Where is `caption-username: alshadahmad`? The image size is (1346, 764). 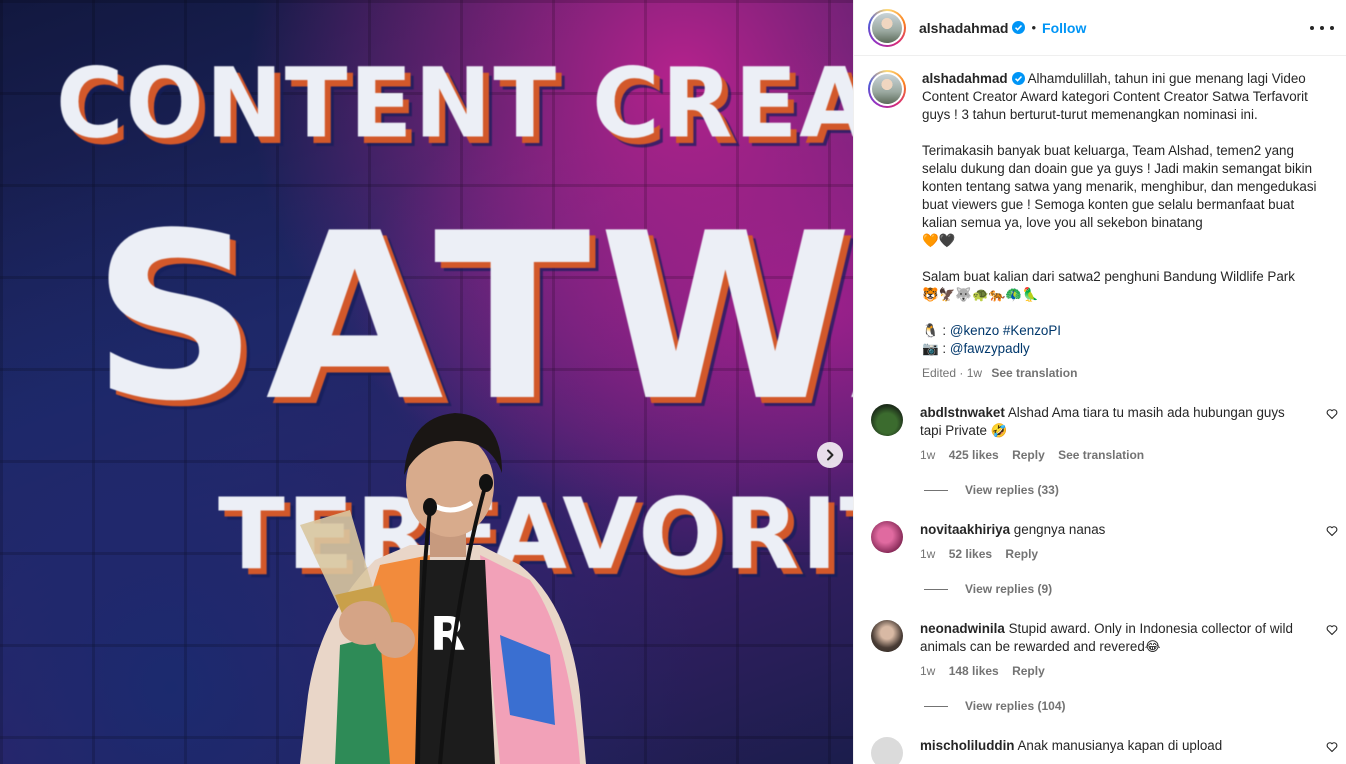
caption-username: alshadahmad is located at coordinates (965, 78).